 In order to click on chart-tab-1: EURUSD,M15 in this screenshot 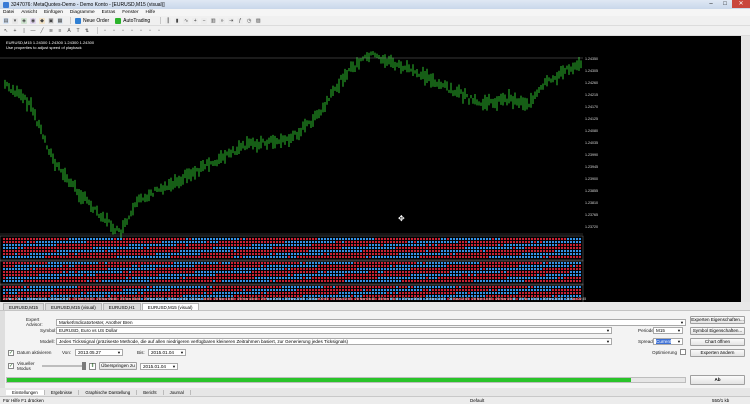, I will do `click(24, 306)`.